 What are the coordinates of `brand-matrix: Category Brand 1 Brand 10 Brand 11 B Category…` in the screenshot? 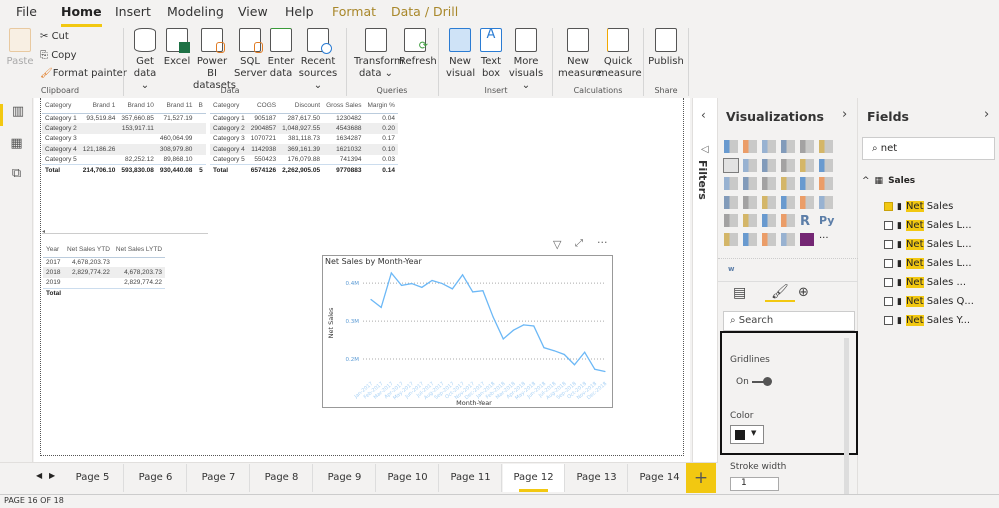 It's located at (126, 137).